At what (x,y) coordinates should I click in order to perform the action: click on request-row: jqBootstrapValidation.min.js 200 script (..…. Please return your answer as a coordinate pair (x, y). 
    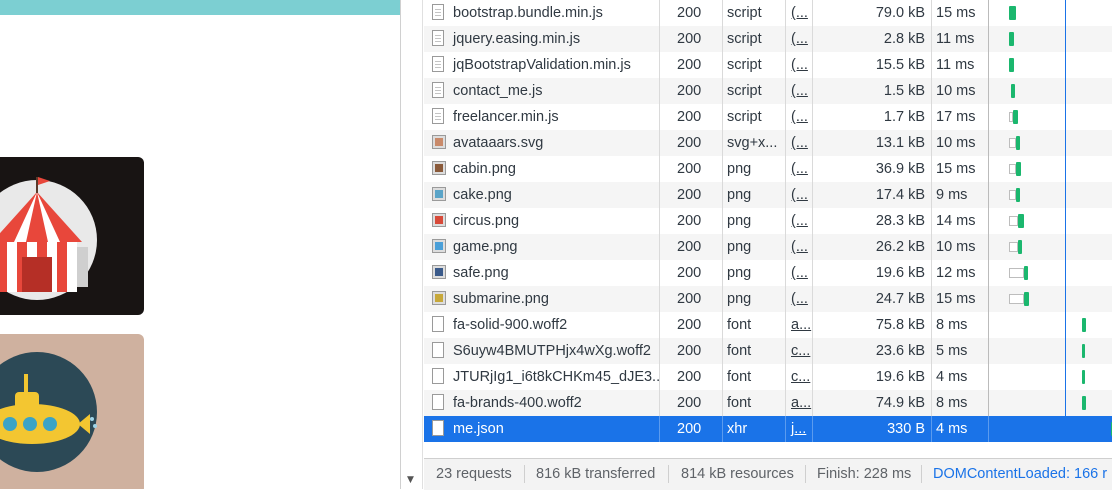
    Looking at the image, I should click on (768, 65).